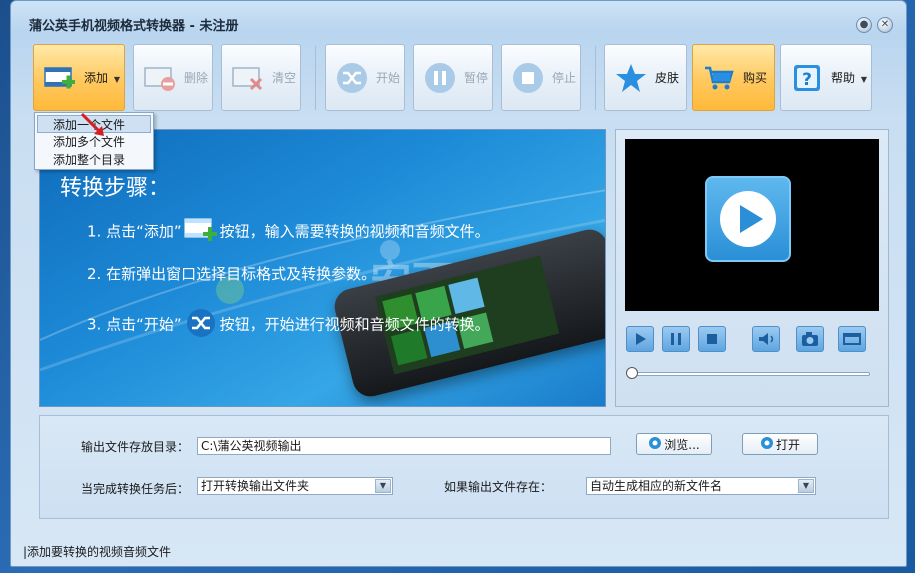  What do you see at coordinates (640, 339) in the screenshot?
I see `play-button` at bounding box center [640, 339].